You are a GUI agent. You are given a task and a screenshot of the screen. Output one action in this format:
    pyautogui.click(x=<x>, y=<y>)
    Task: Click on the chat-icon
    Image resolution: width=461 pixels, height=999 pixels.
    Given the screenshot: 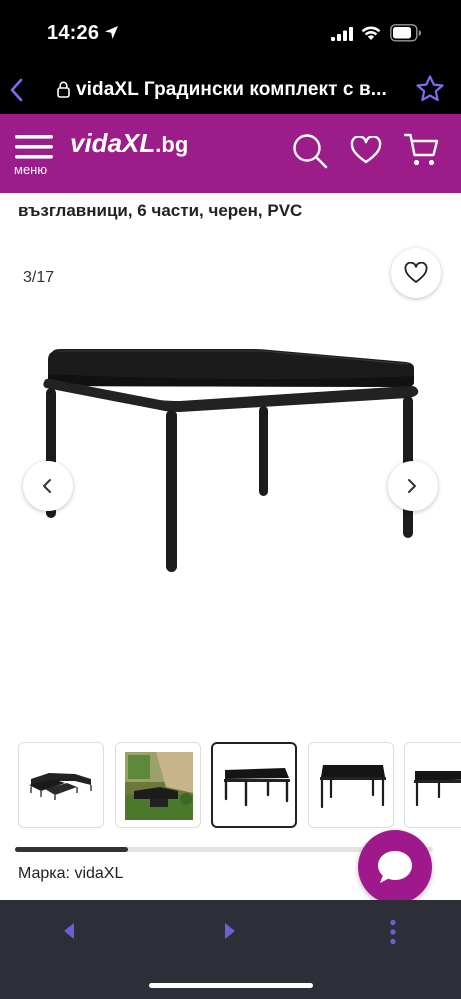 What is the action you would take?
    pyautogui.click(x=395, y=867)
    